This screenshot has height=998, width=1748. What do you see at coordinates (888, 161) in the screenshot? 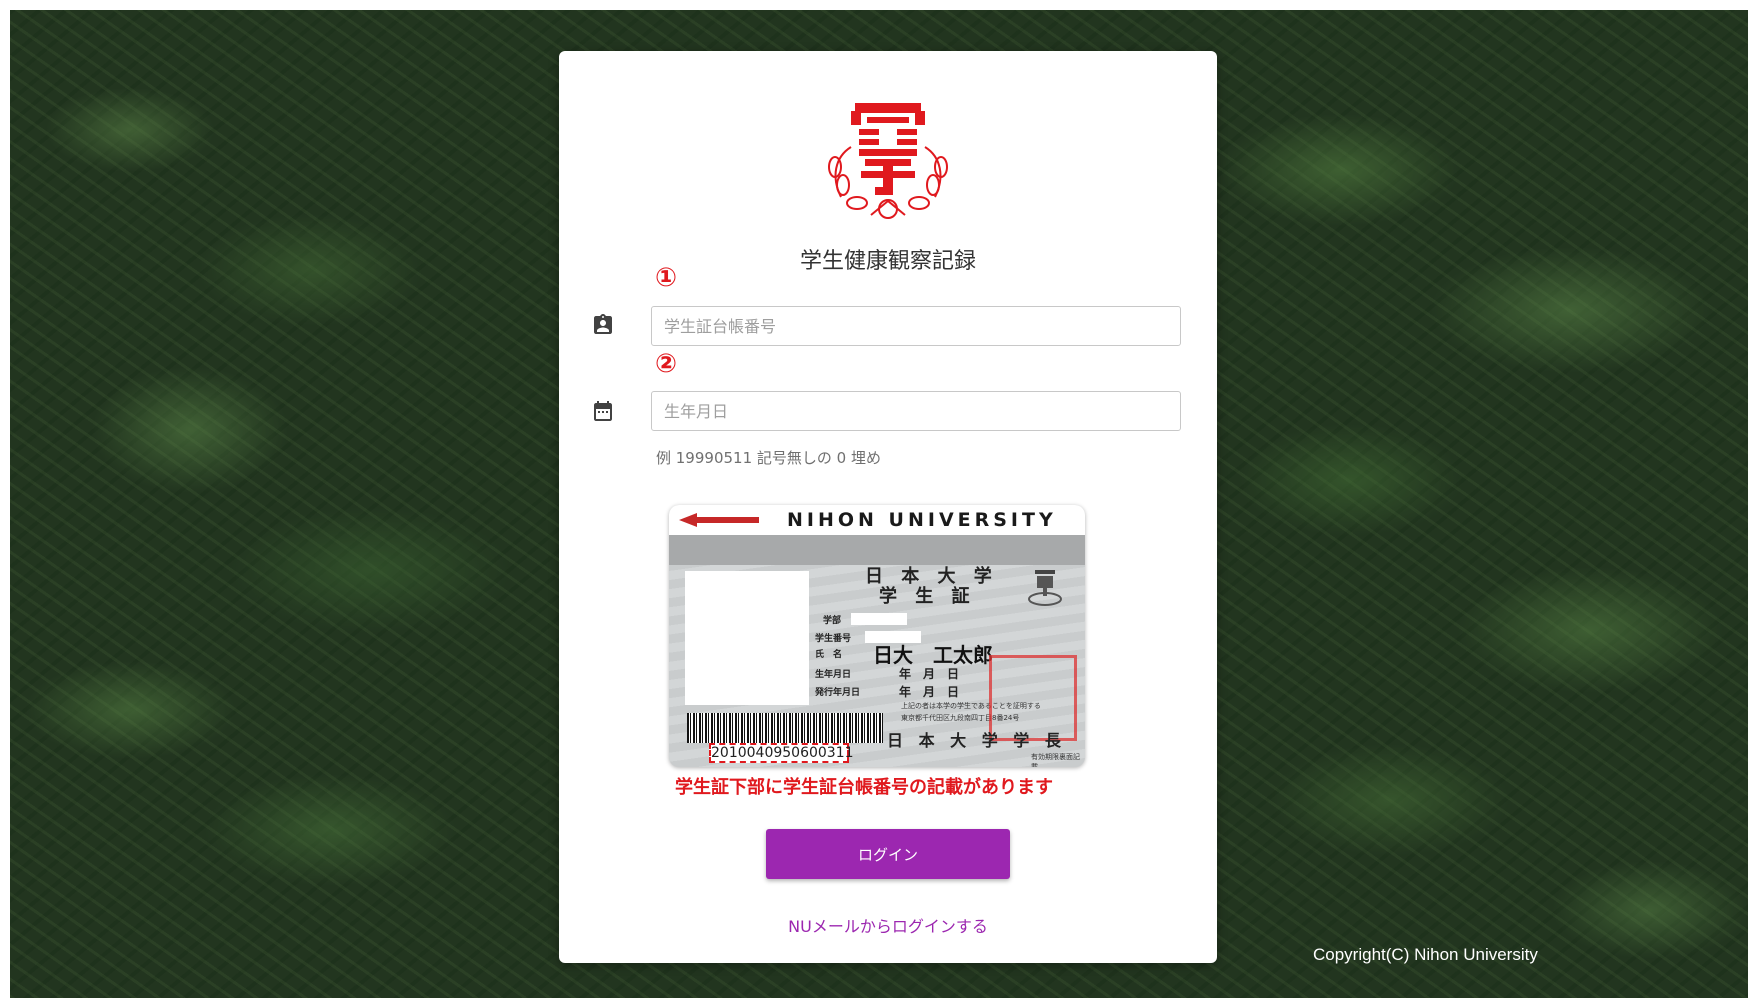
I see `nihon-university-crest-icon` at bounding box center [888, 161].